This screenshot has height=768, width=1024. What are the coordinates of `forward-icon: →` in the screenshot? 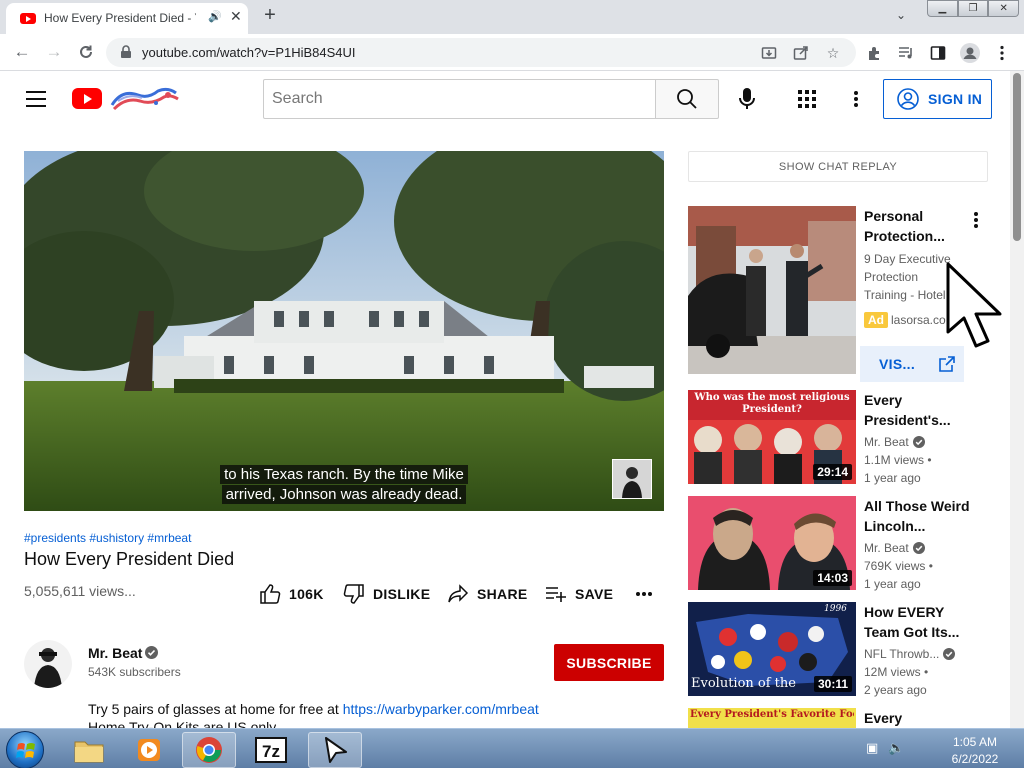 It's located at (54, 52).